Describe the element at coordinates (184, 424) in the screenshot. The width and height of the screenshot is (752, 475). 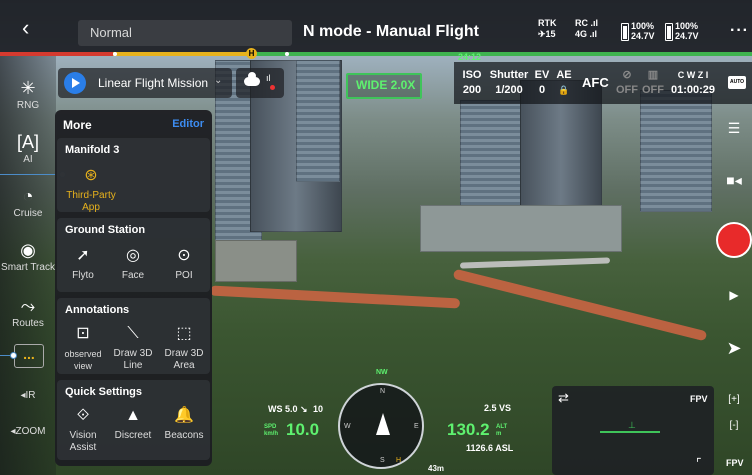
I see `beacons-button: 🔔 Beacons` at that location.